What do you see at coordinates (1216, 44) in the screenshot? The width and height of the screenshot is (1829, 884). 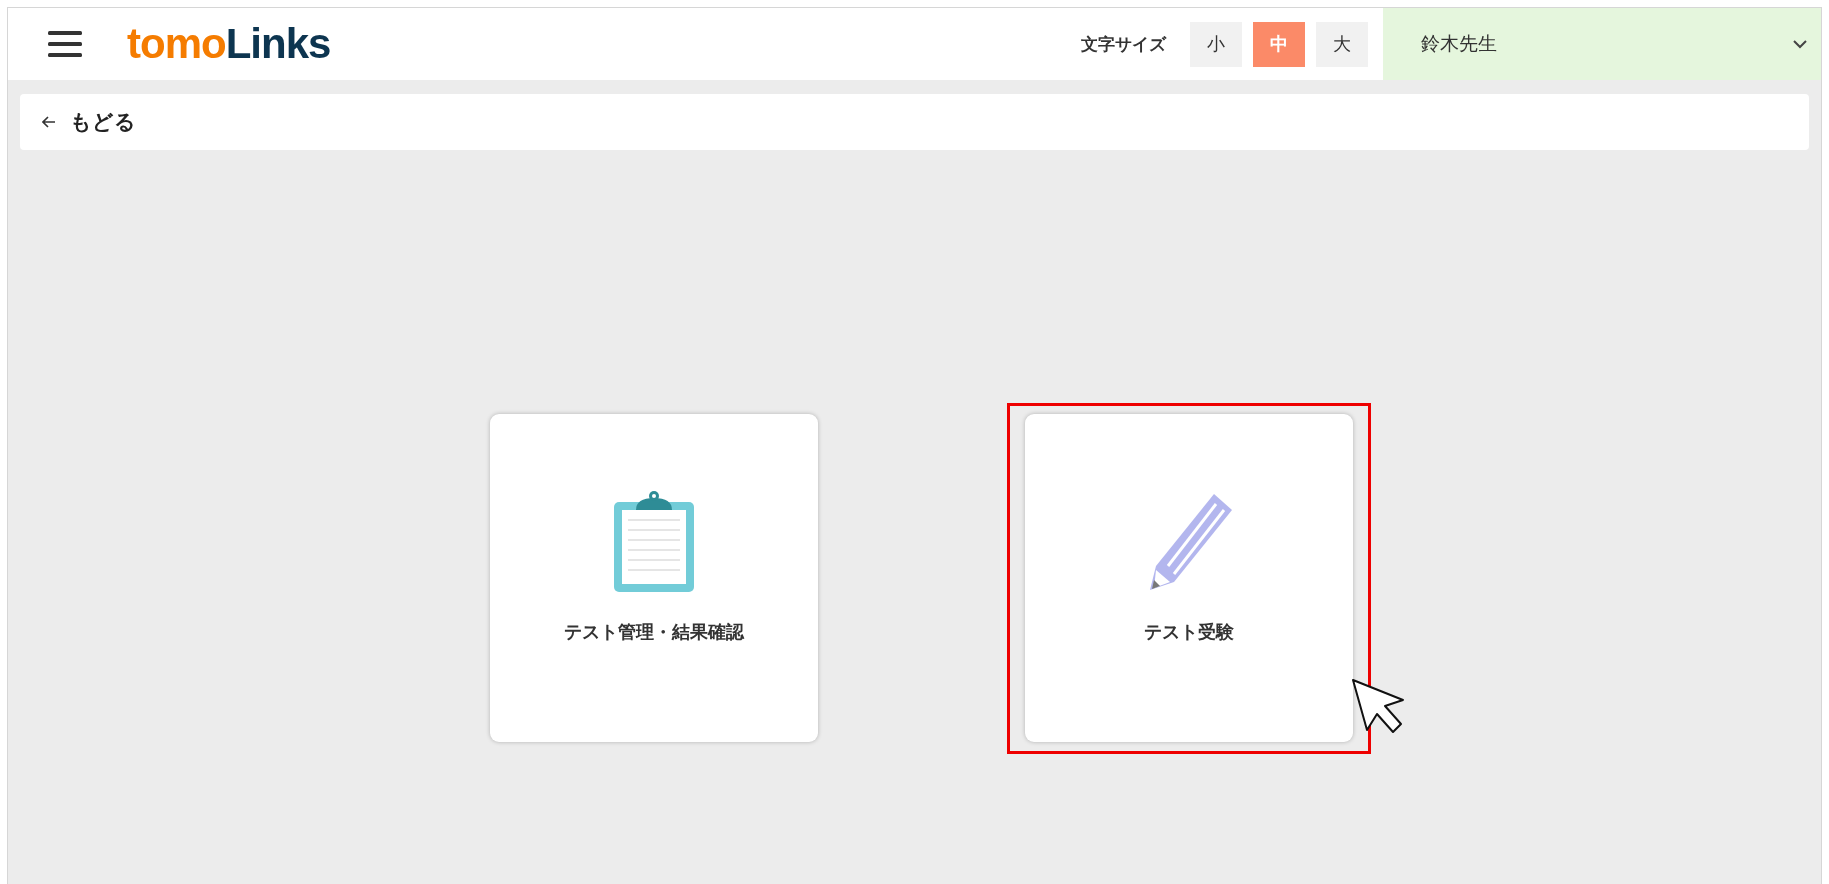 I see `font-size-button: 小` at bounding box center [1216, 44].